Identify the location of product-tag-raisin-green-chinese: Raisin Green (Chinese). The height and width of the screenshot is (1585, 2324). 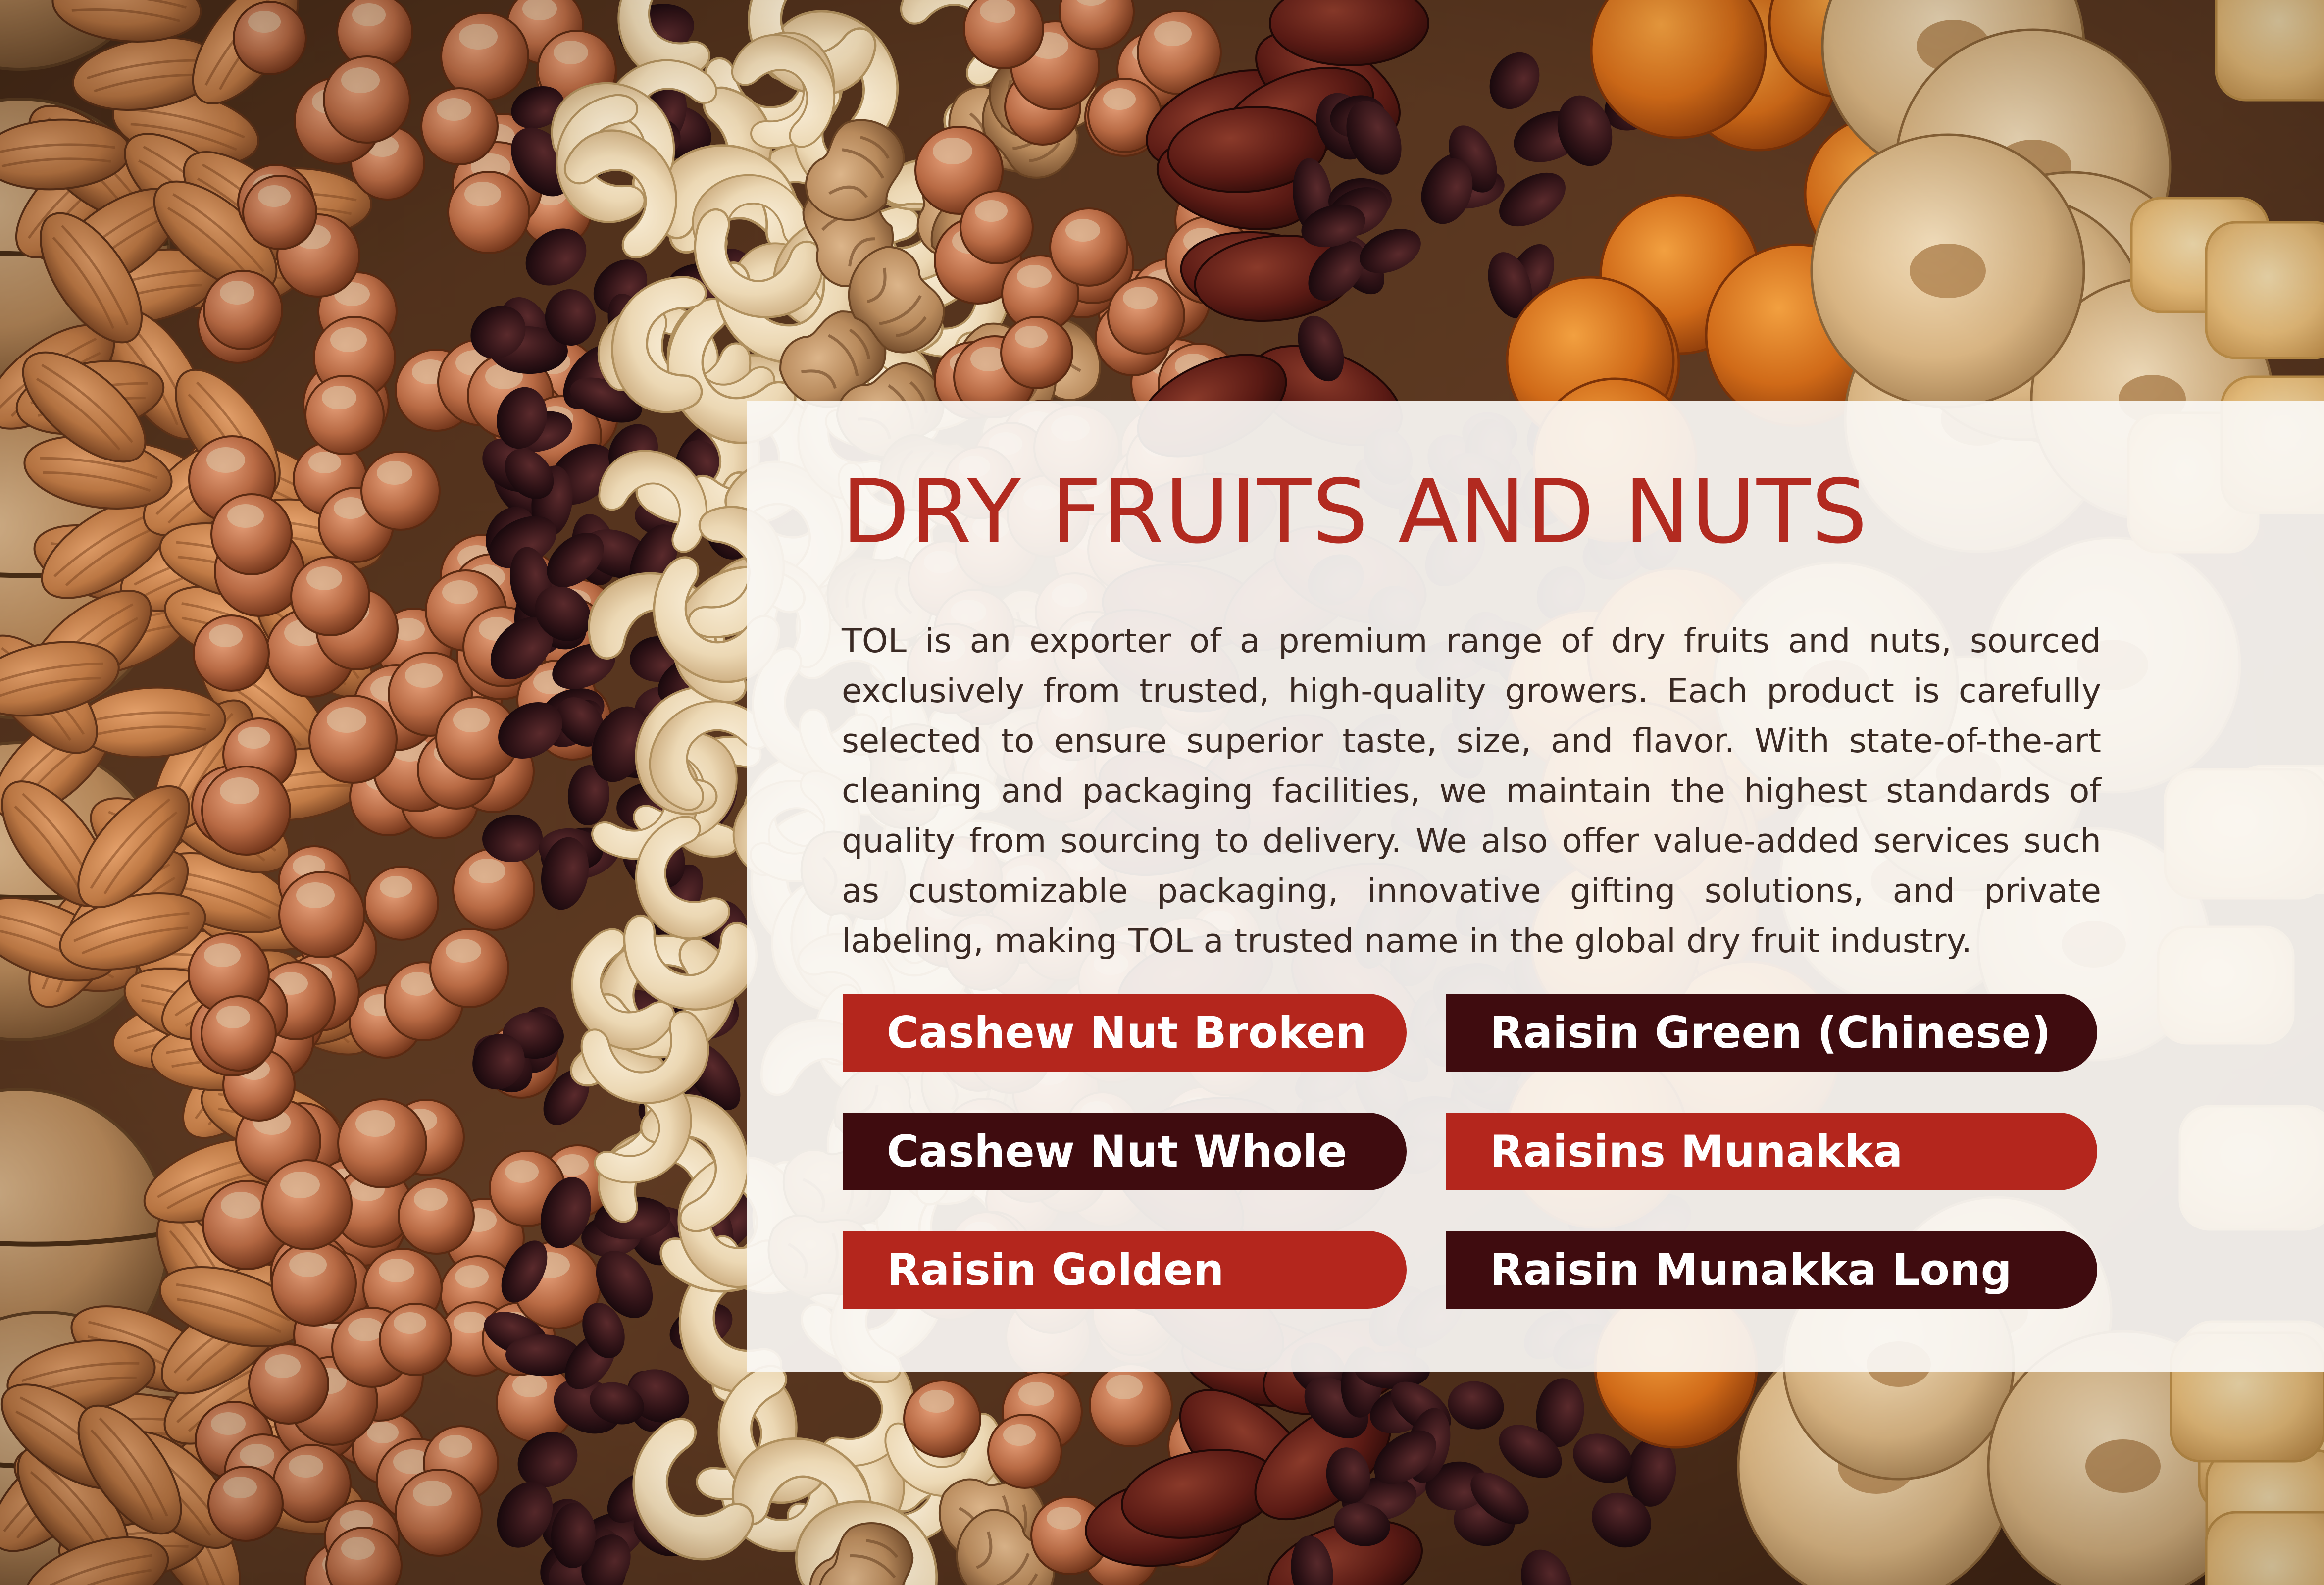
(1771, 1033).